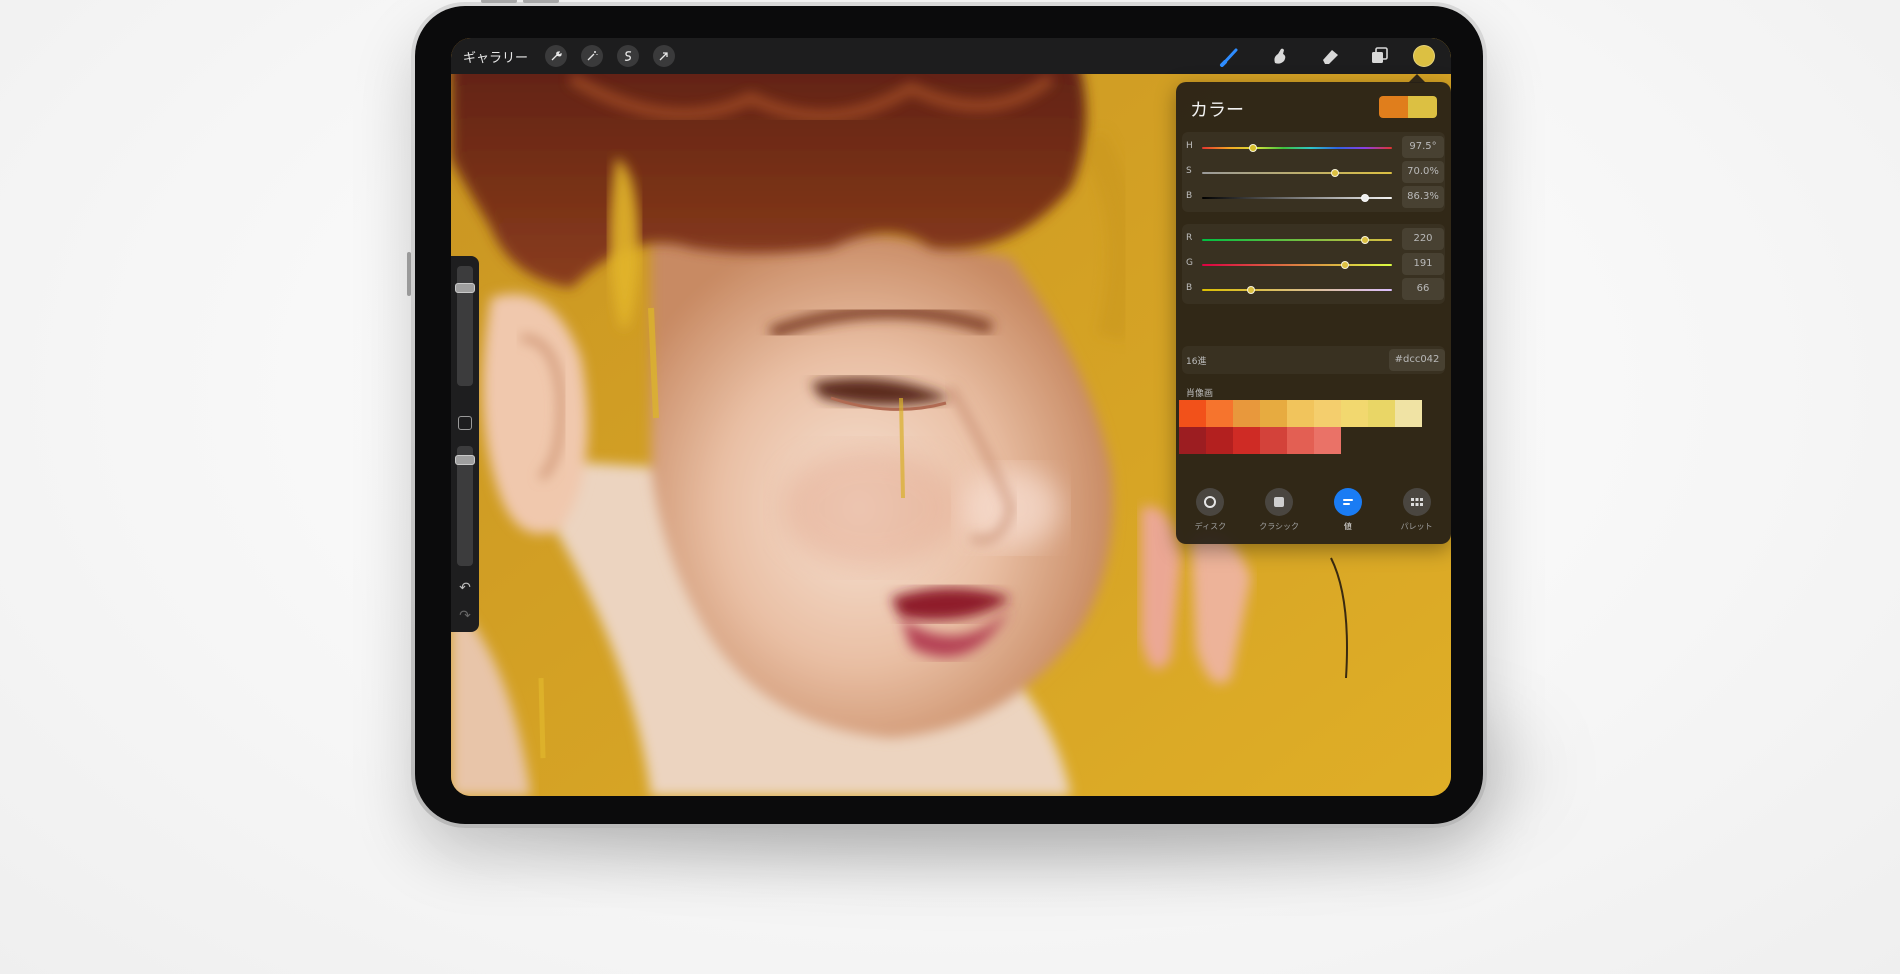 Image resolution: width=1900 pixels, height=974 pixels. Describe the element at coordinates (1330, 56) in the screenshot. I see `eraser-icon` at that location.